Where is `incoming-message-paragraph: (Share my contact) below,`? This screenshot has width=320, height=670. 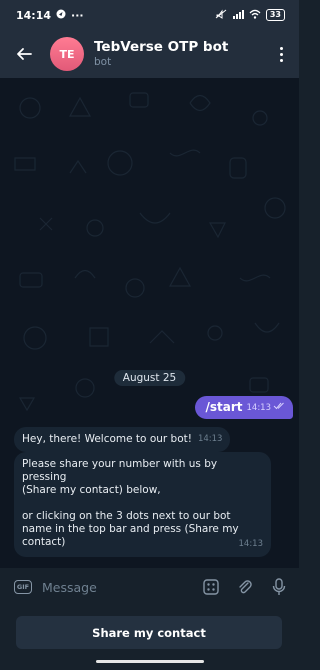
incoming-message-paragraph: (Share my contact) below, is located at coordinates (91, 490).